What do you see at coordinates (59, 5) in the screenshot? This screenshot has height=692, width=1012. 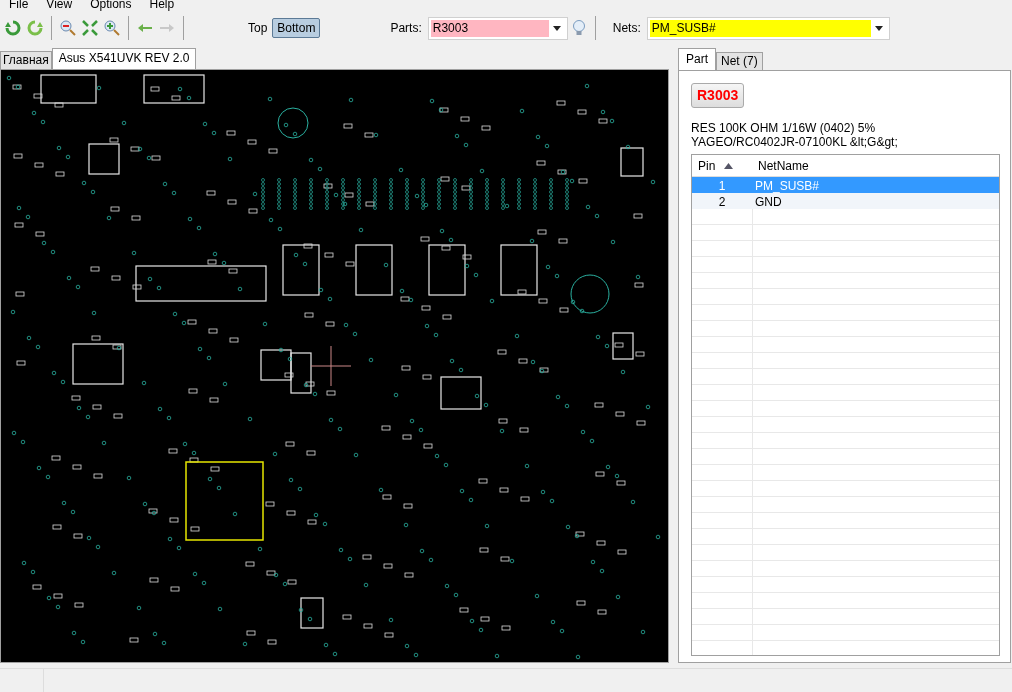 I see `menu-item: View` at bounding box center [59, 5].